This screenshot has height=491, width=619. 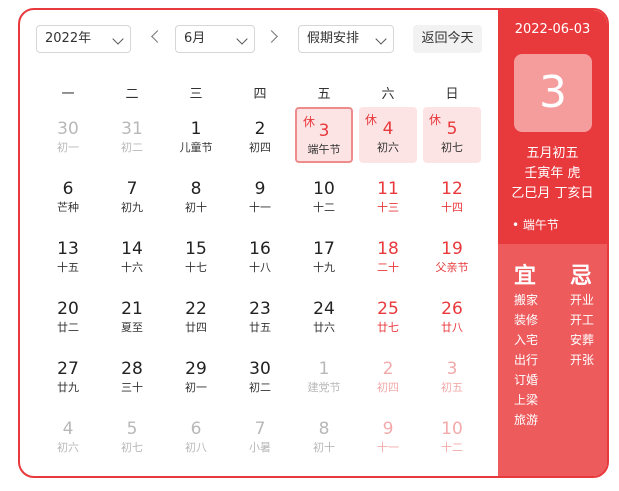 I want to click on year-select: 2022年, so click(x=83, y=39).